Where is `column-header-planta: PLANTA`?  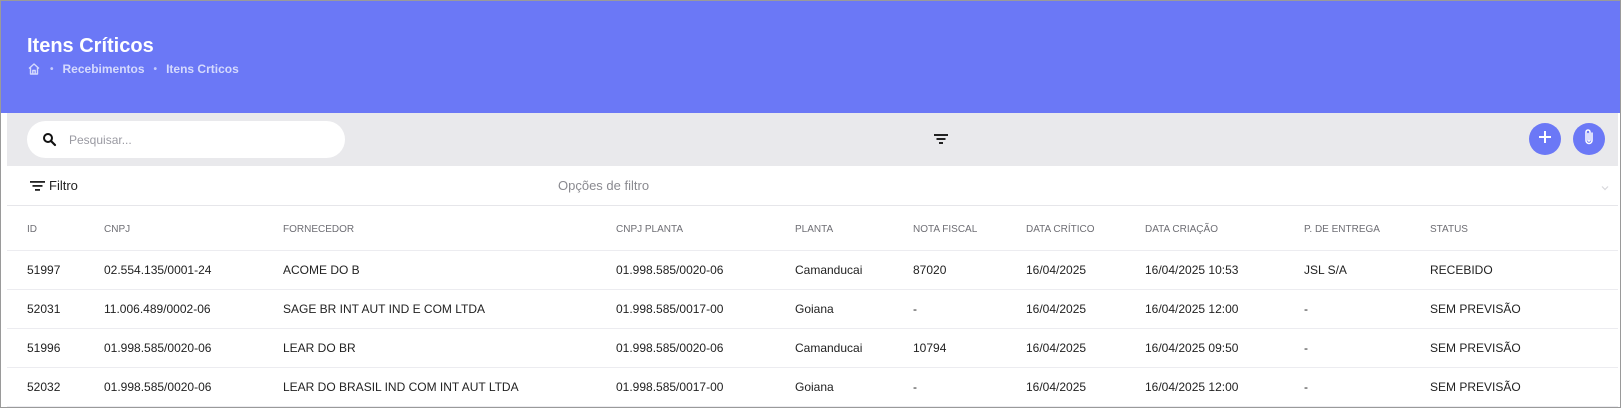
column-header-planta: PLANTA is located at coordinates (854, 230).